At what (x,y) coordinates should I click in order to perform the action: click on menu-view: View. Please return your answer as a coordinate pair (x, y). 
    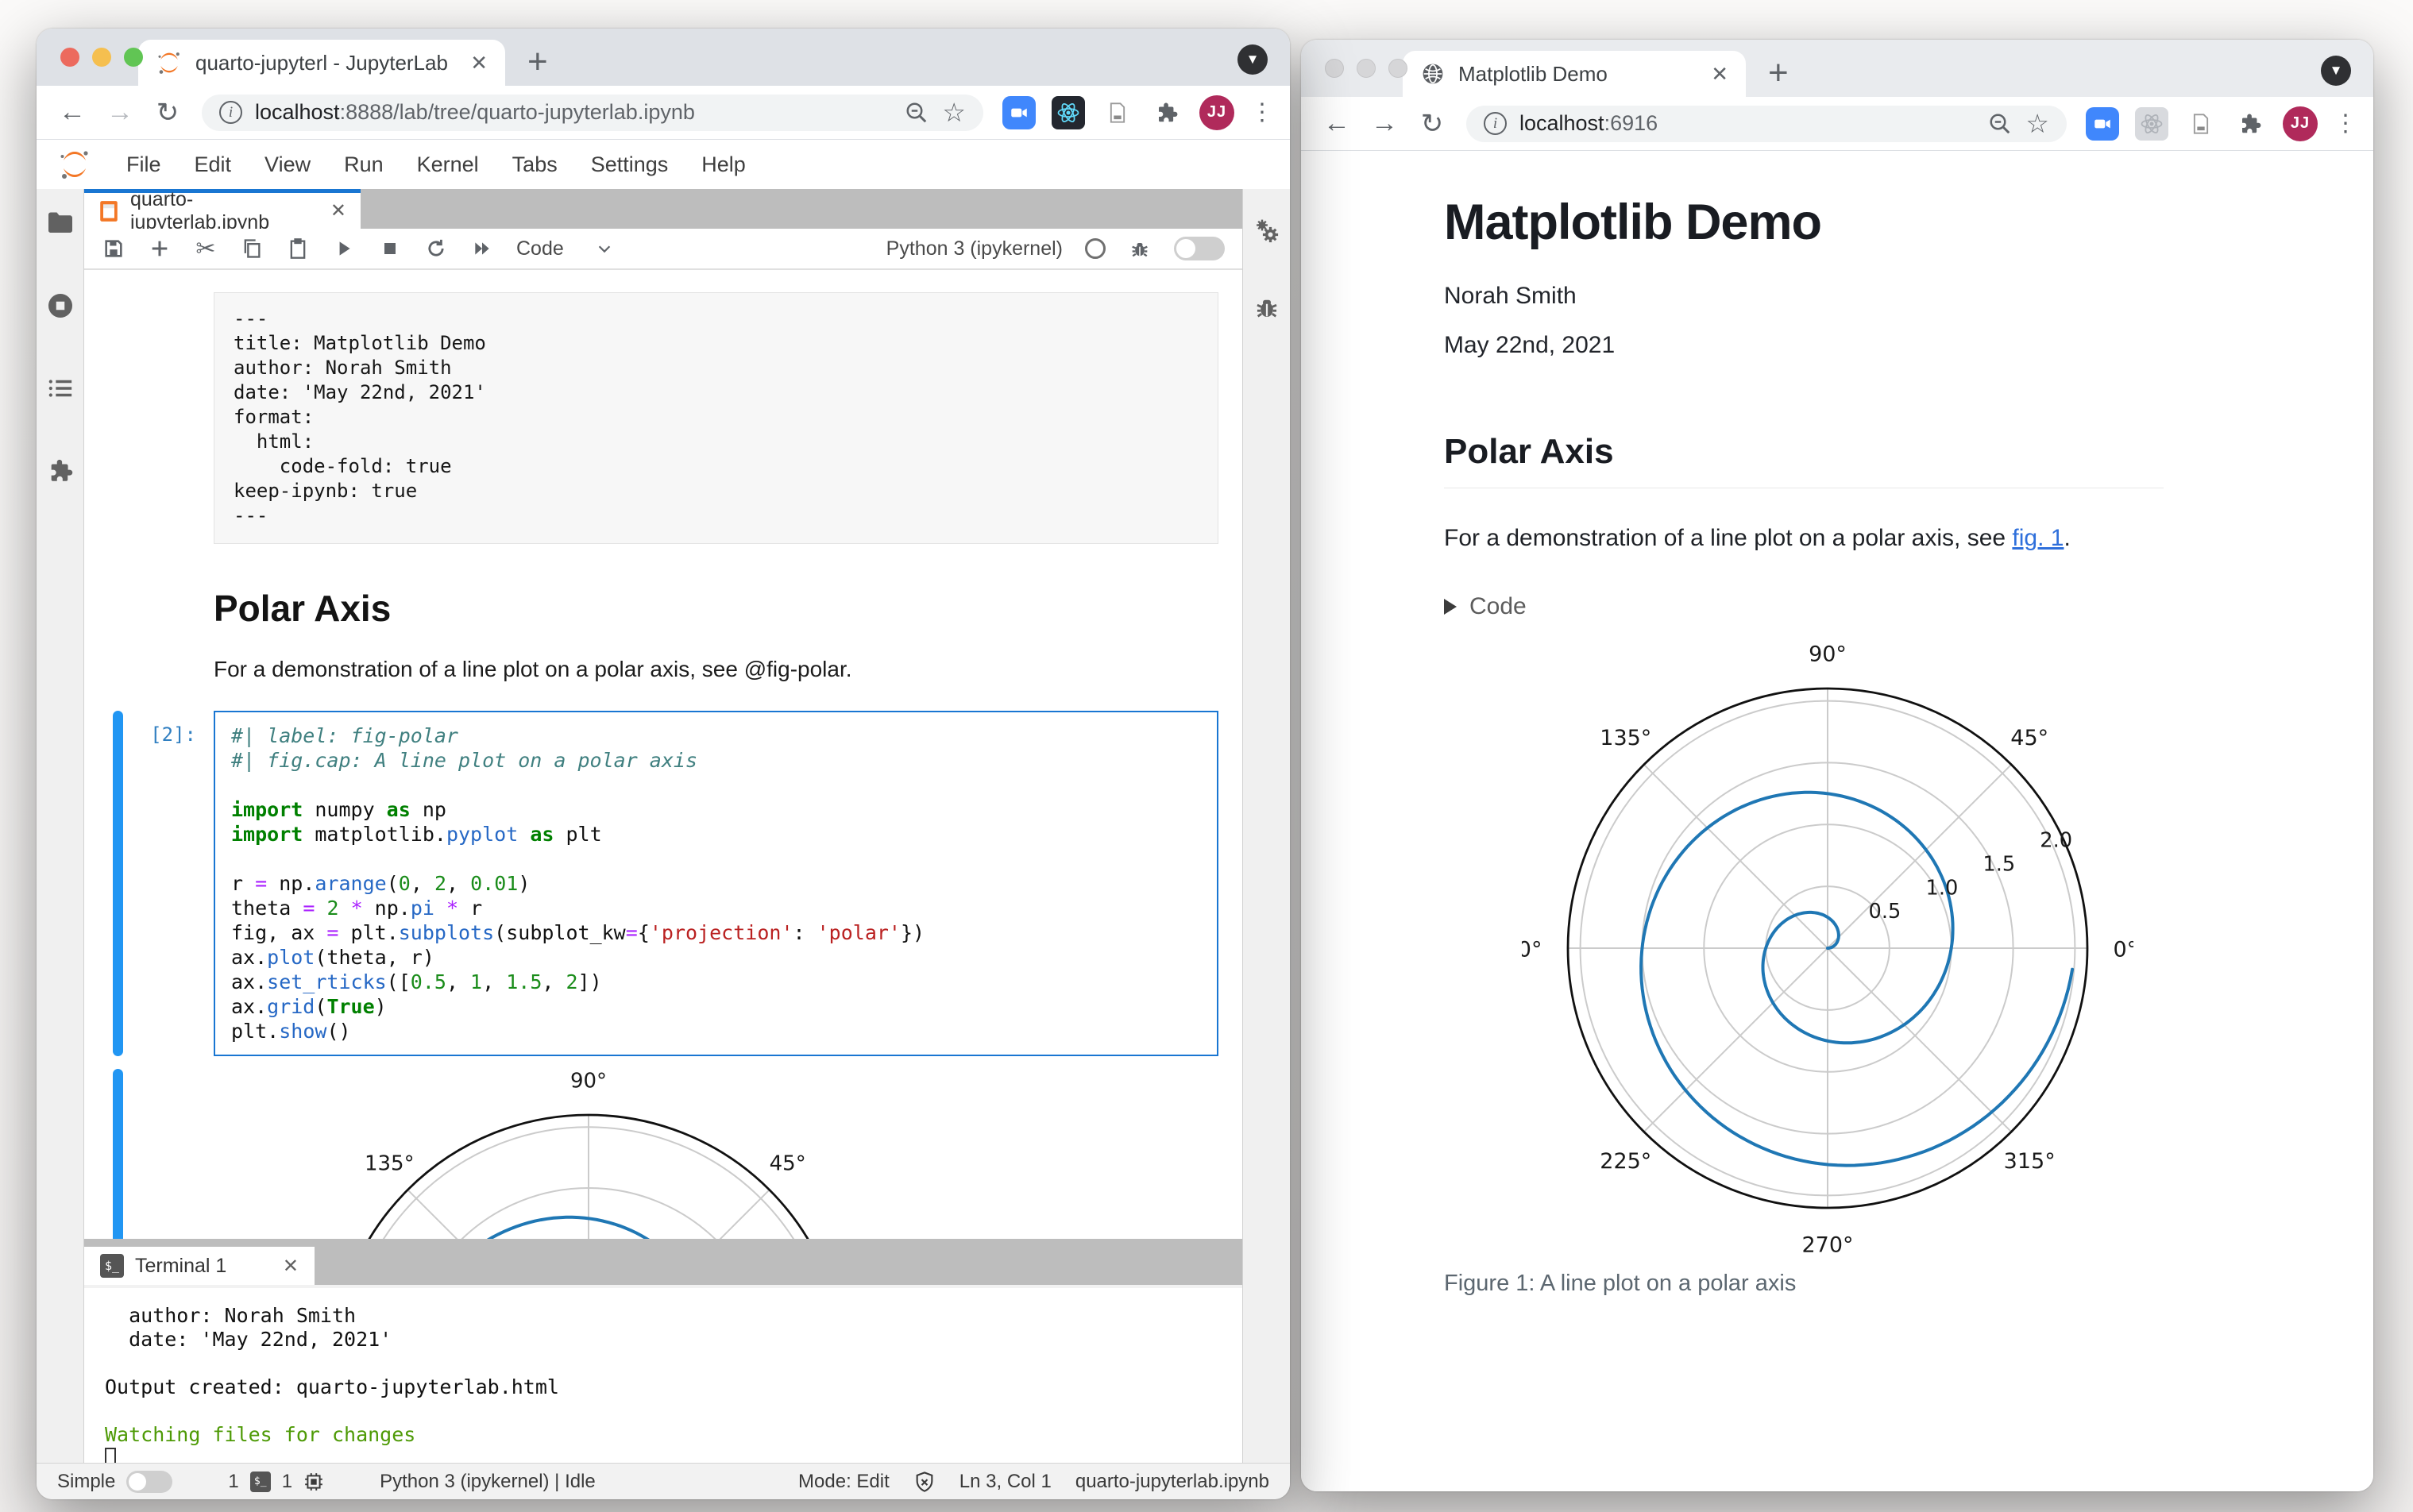
    Looking at the image, I should click on (287, 164).